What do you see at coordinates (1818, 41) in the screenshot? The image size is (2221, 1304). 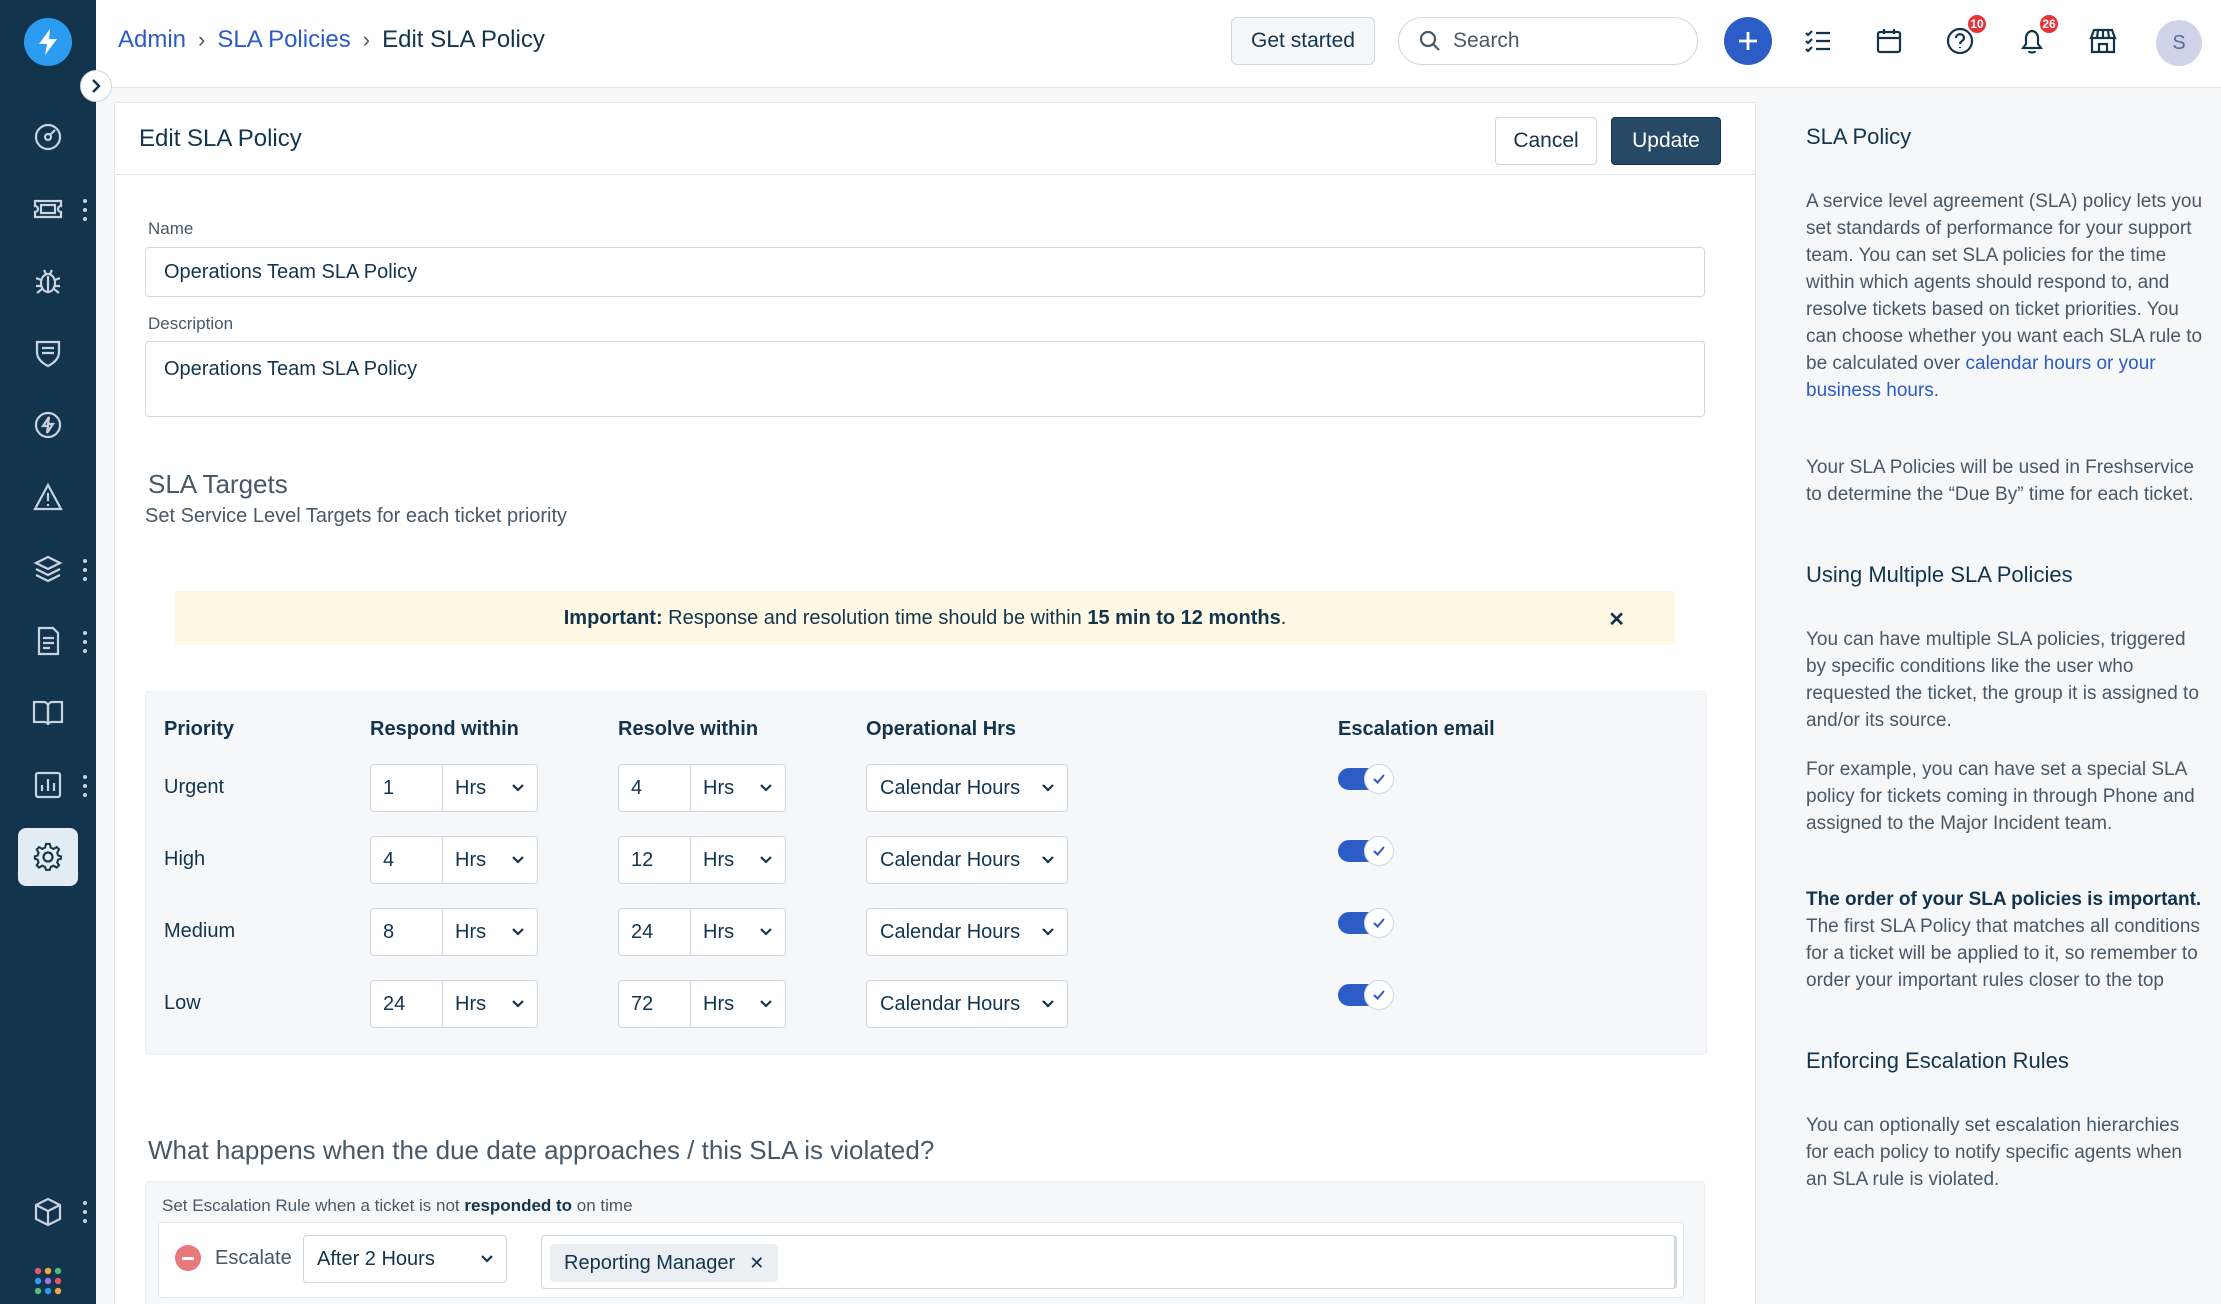 I see `checklist-icon` at bounding box center [1818, 41].